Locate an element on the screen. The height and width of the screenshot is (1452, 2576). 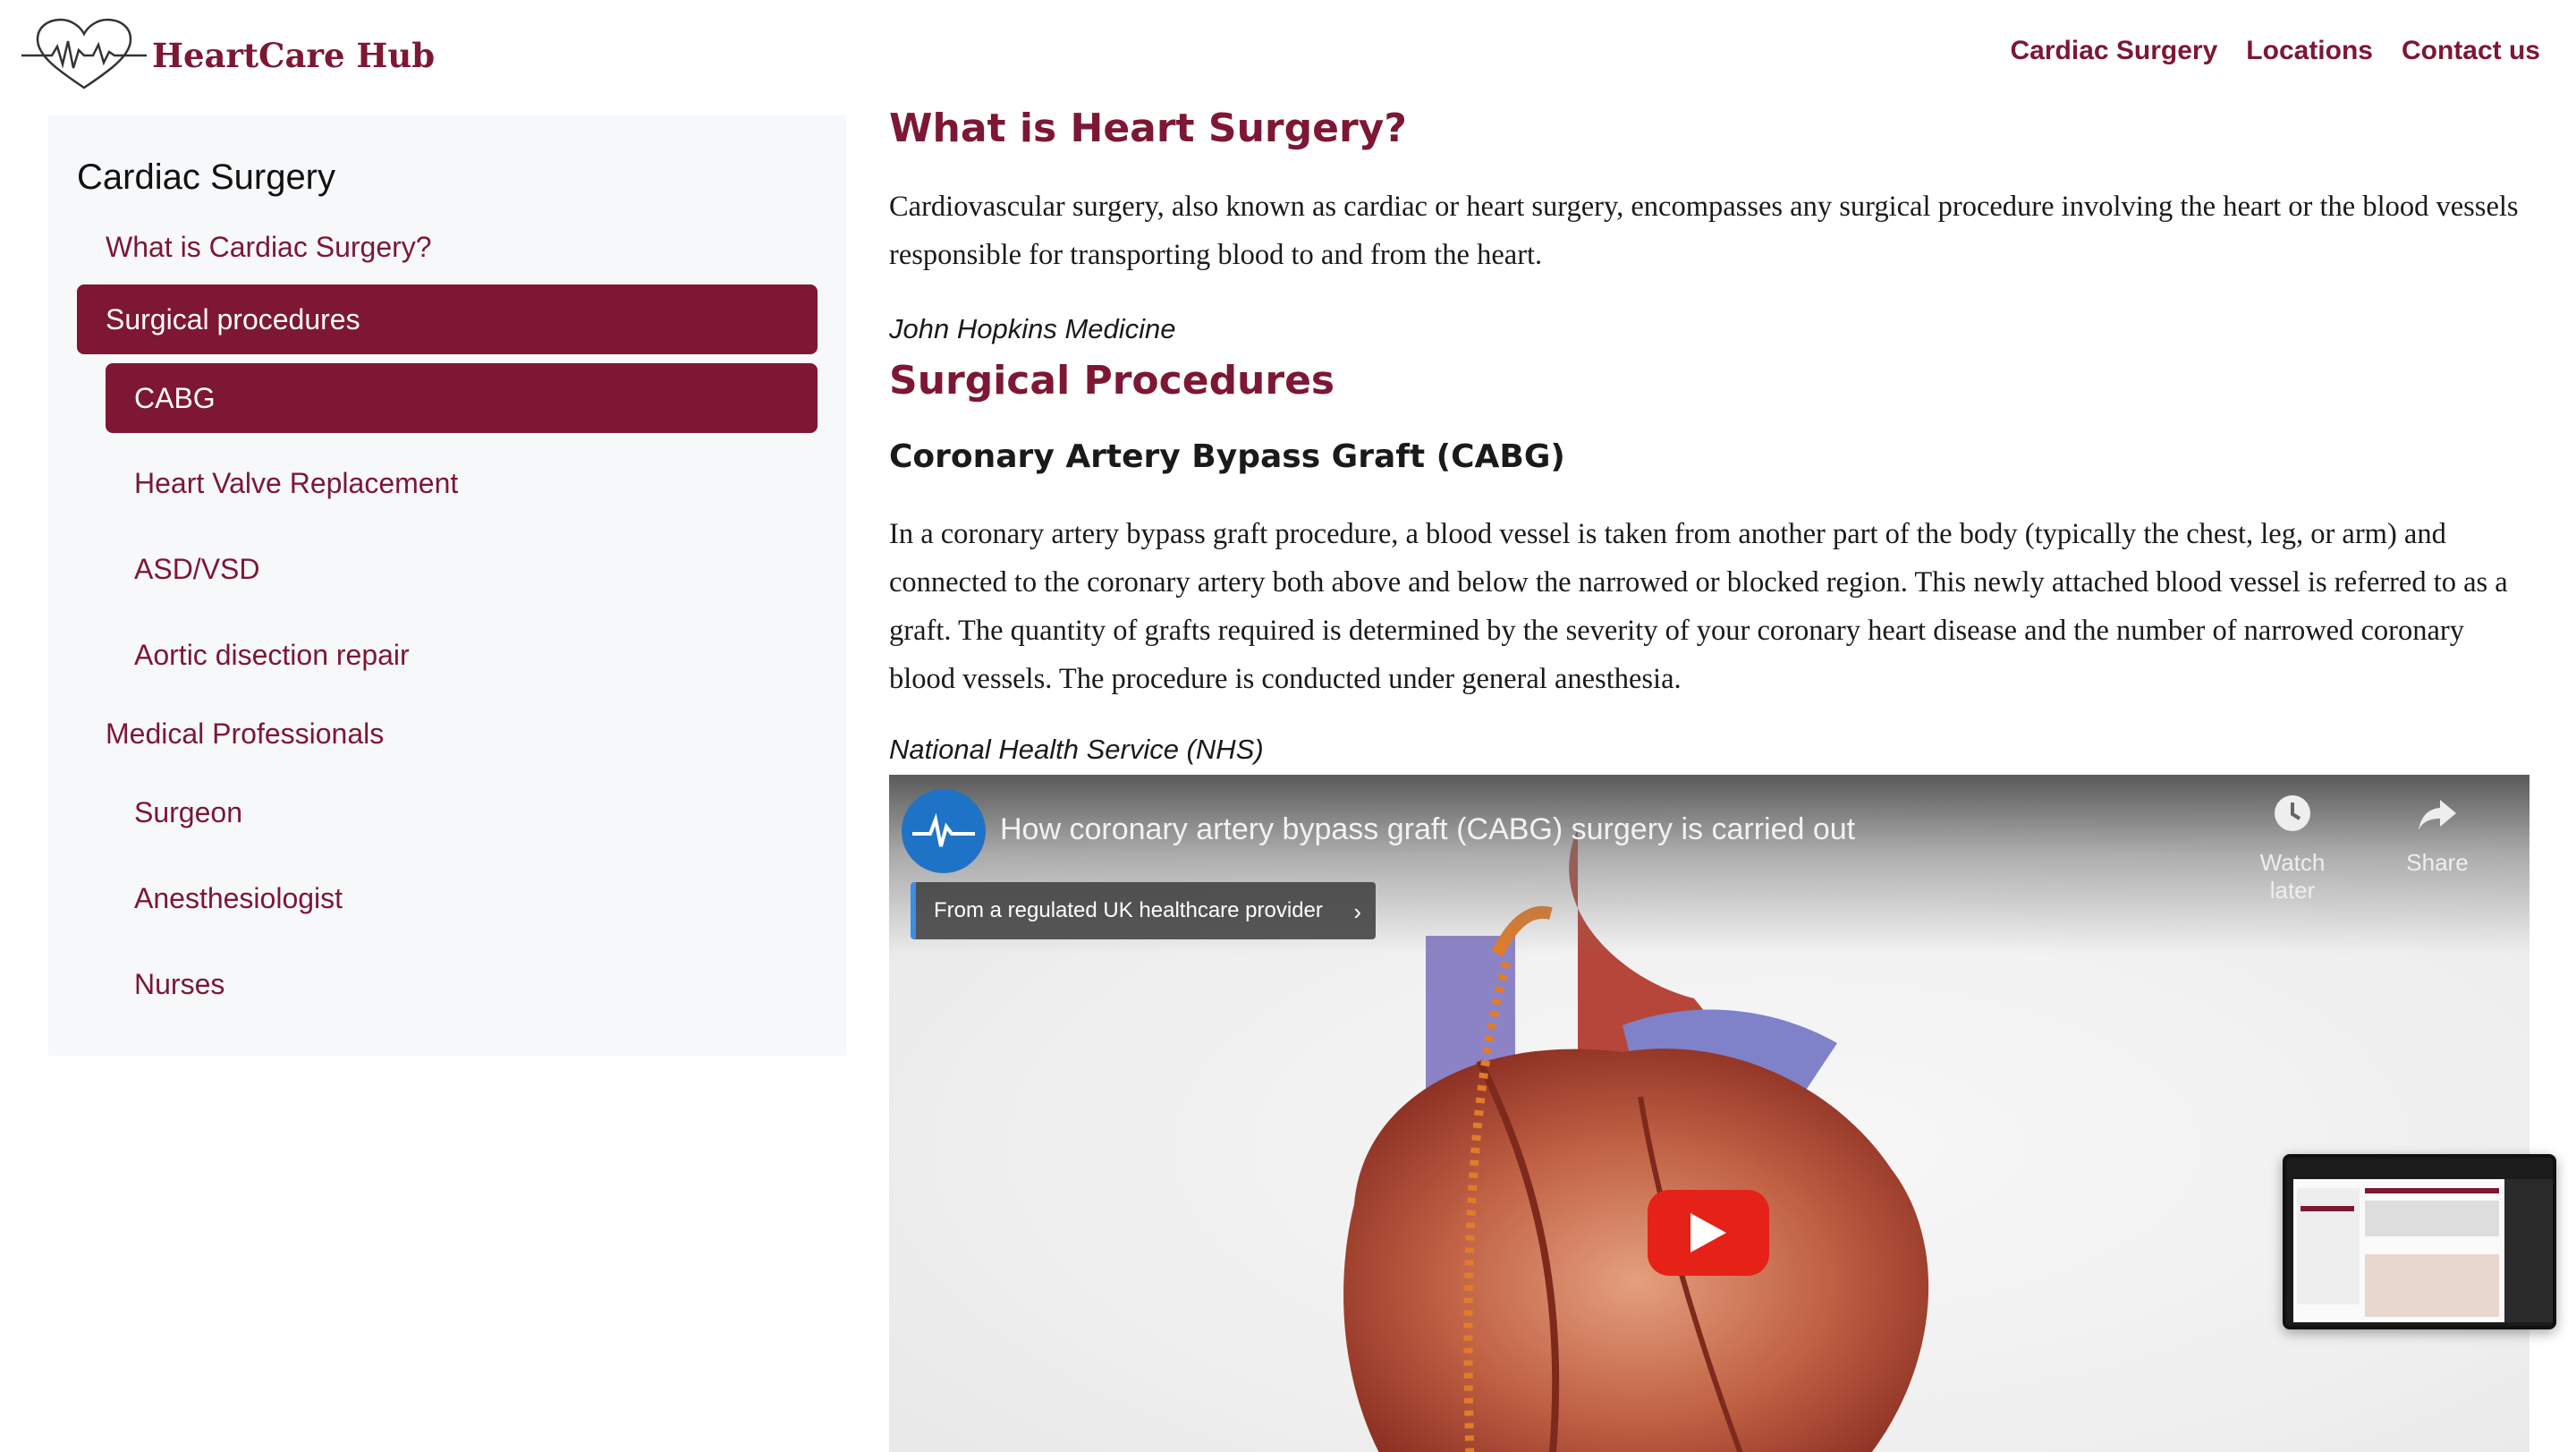
sidebar-item-label: Surgical procedures is located at coordinates (233, 318).